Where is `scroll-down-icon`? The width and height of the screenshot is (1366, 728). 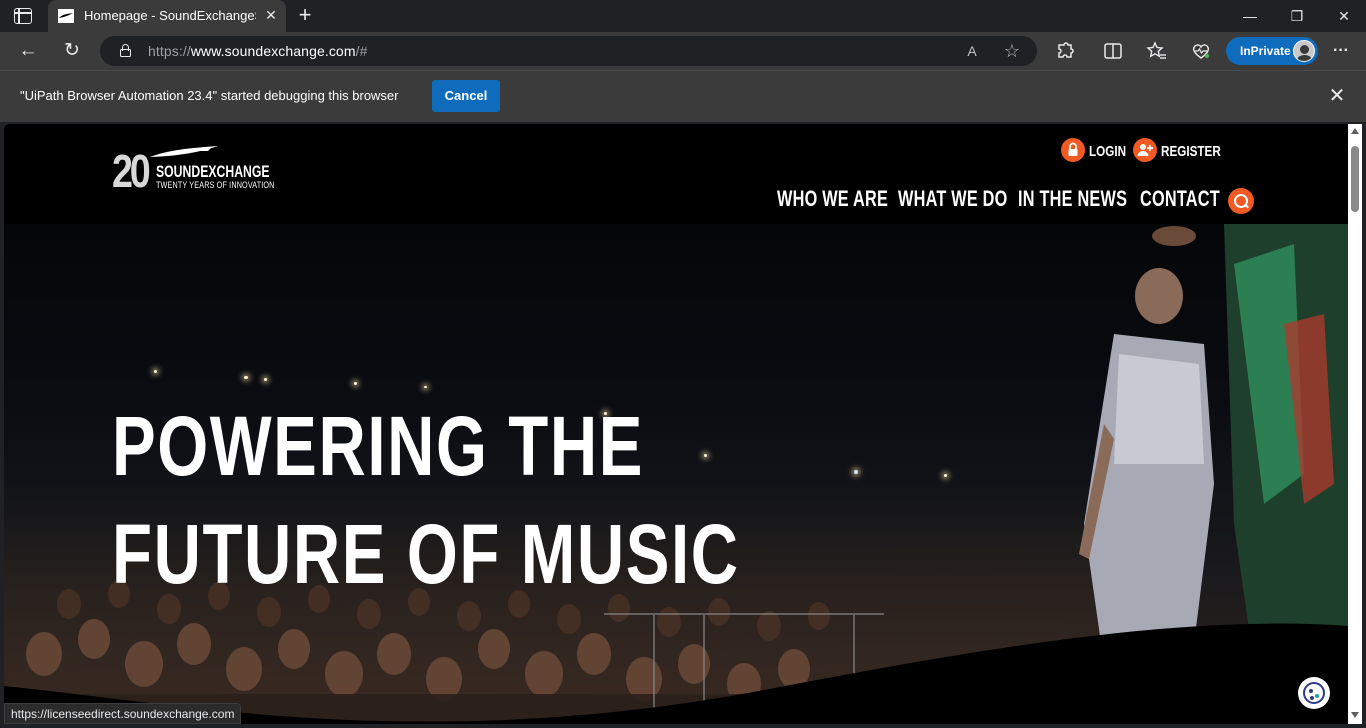
scroll-down-icon is located at coordinates (1355, 715).